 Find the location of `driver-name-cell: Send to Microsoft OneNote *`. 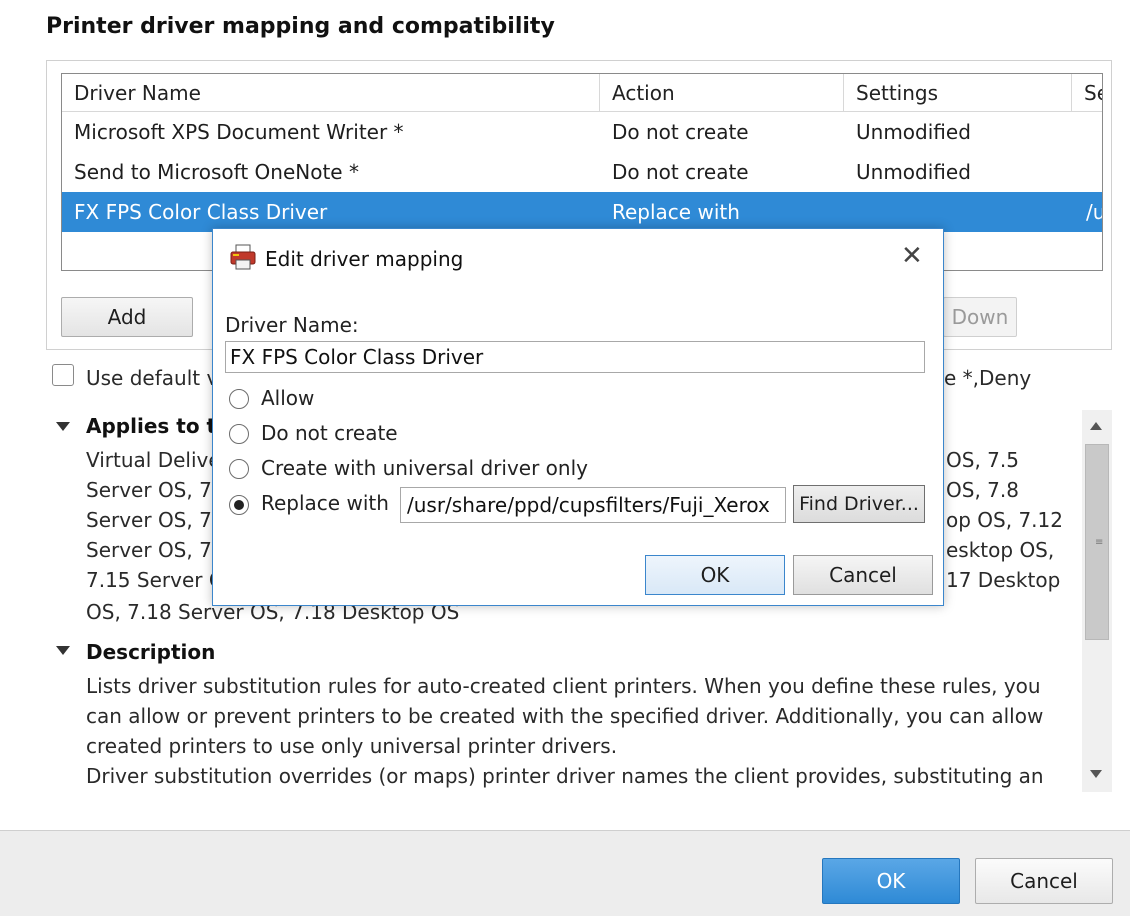

driver-name-cell: Send to Microsoft OneNote * is located at coordinates (216, 172).